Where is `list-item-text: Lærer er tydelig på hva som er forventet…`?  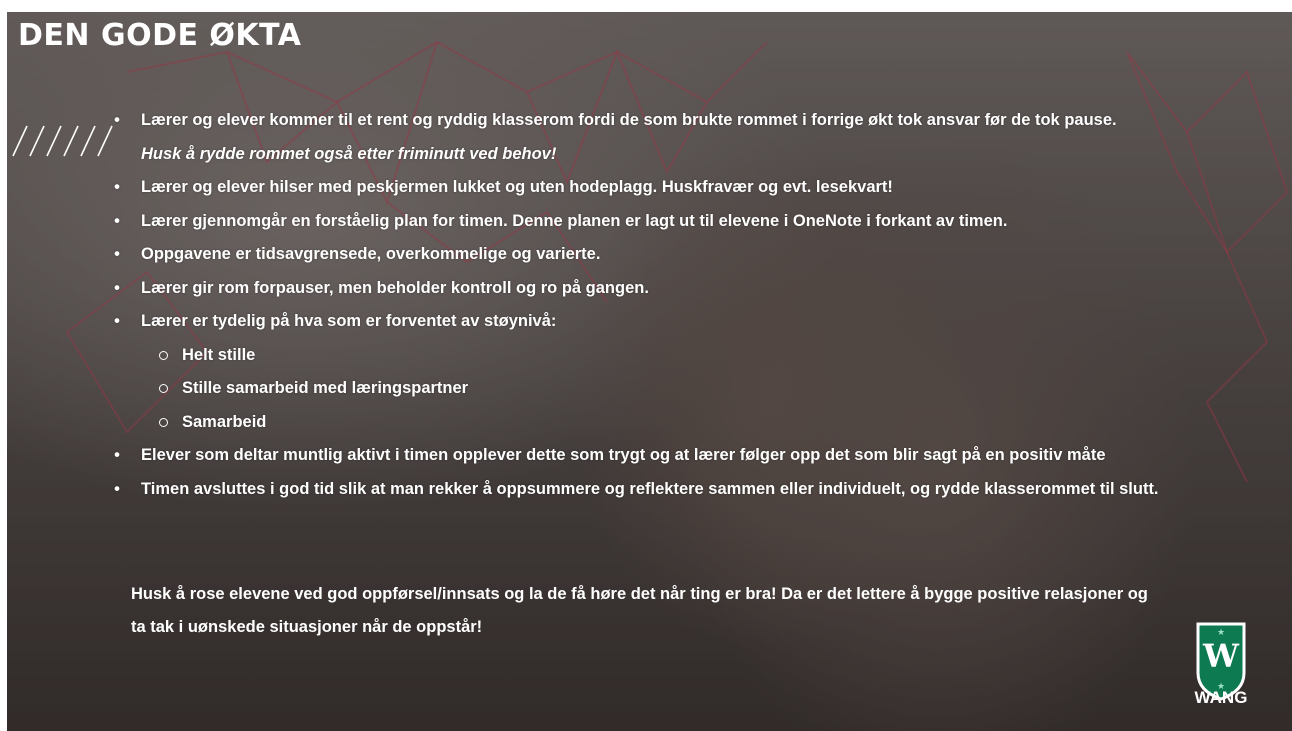 list-item-text: Lærer er tydelig på hva som er forventet… is located at coordinates (349, 321).